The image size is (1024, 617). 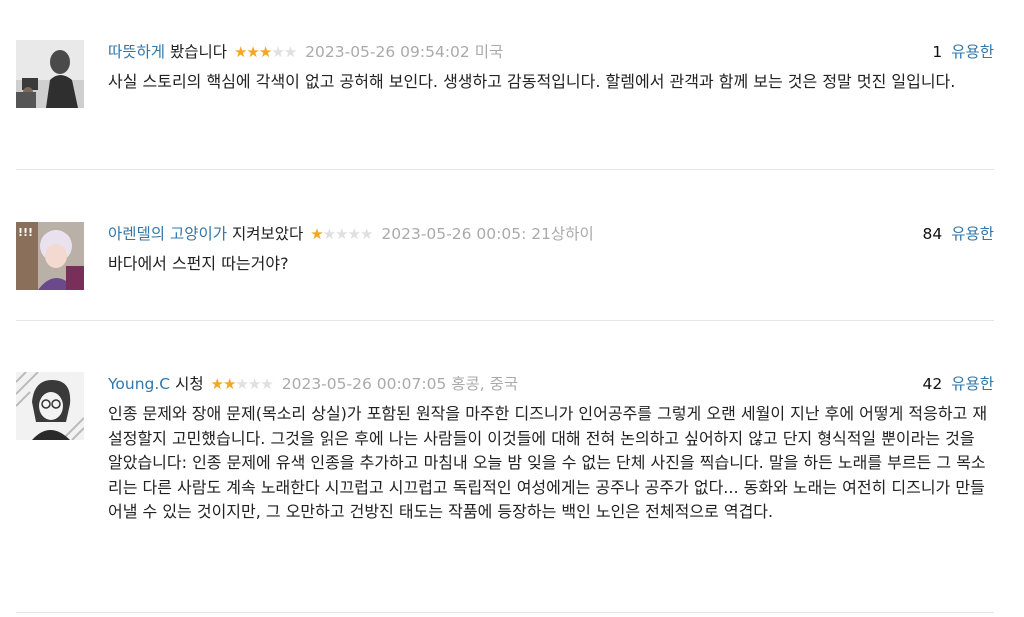 I want to click on review-text: 바다에서 스펀지 따는거야?, so click(x=198, y=263).